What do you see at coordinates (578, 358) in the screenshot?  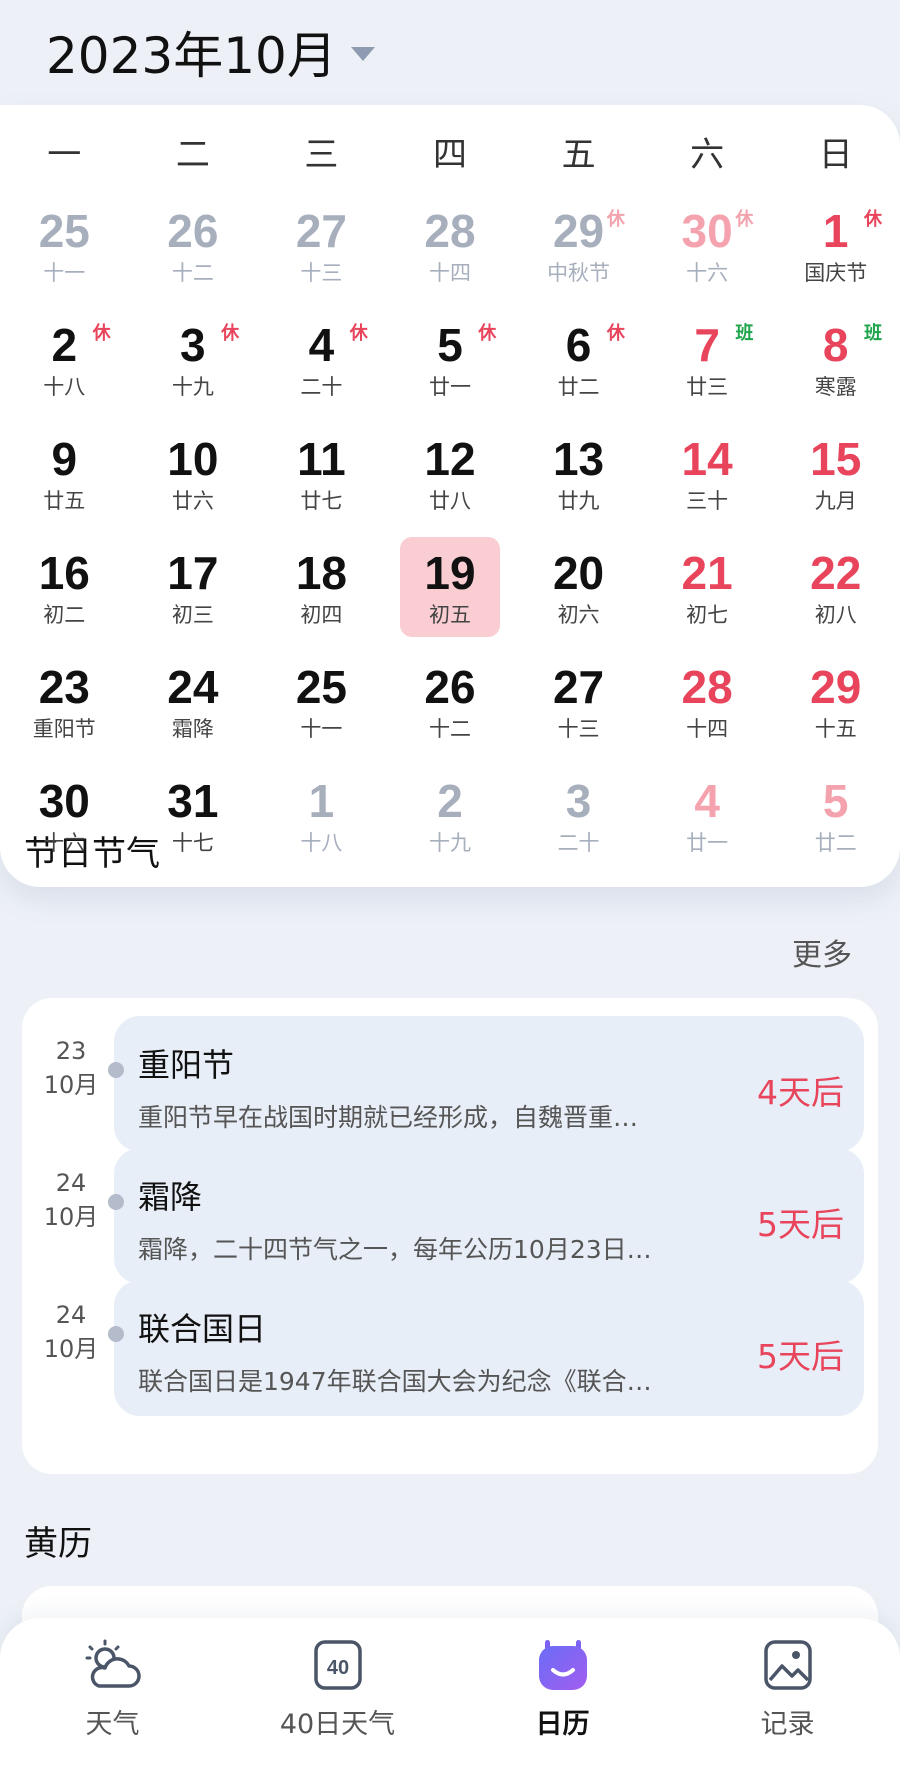 I see `calendar-day: 6 廿二 休` at bounding box center [578, 358].